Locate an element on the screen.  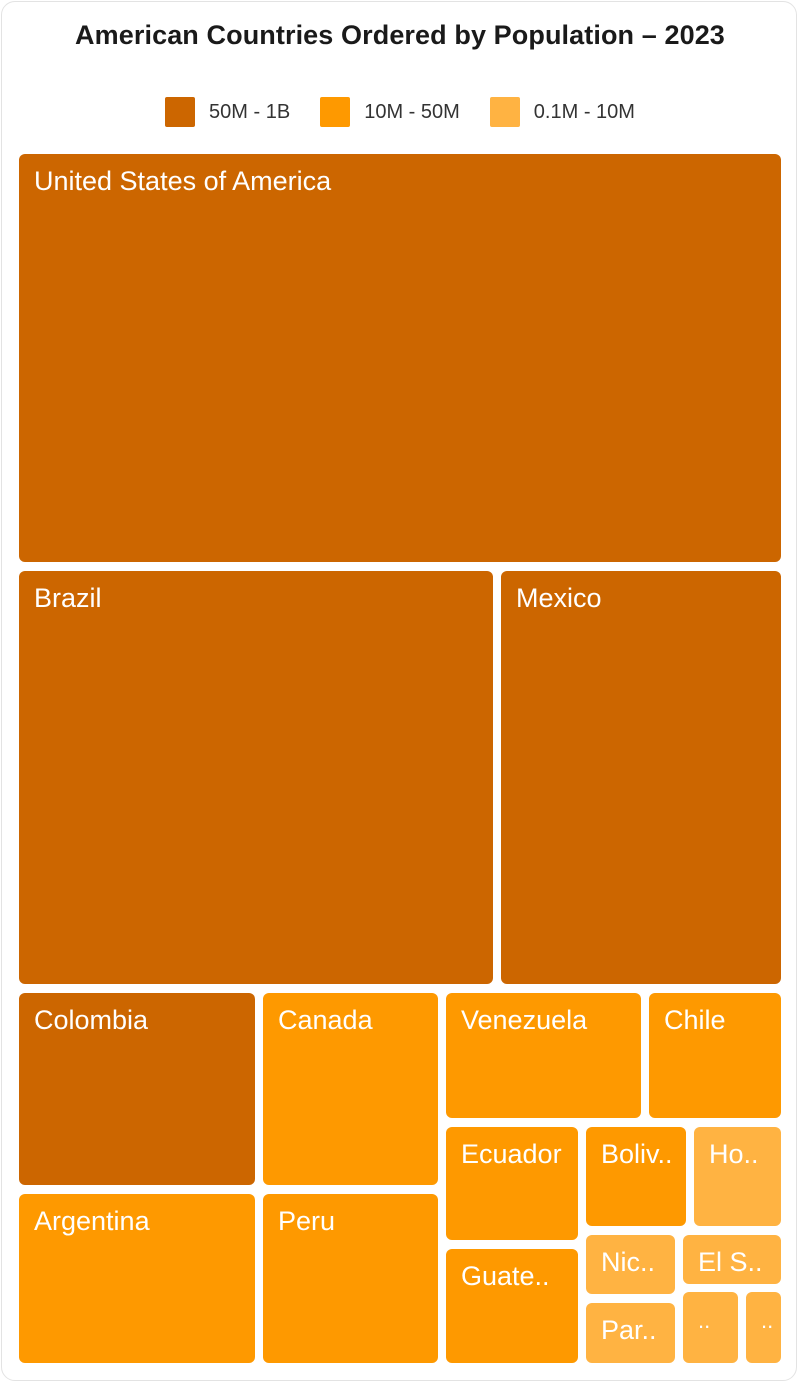
tile-other is located at coordinates (710, 1327).